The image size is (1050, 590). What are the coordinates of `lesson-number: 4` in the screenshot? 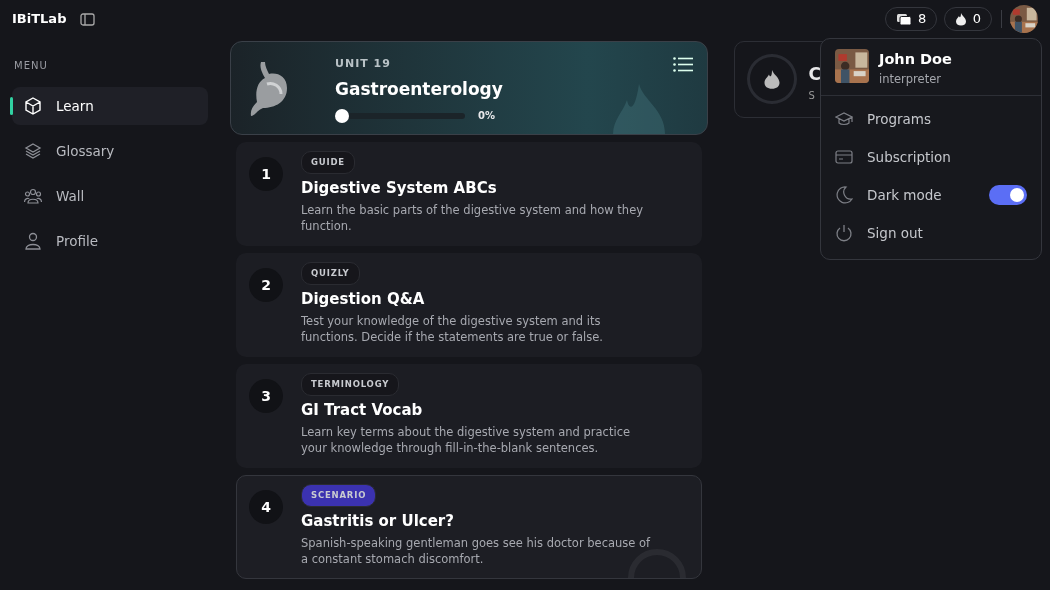 It's located at (266, 507).